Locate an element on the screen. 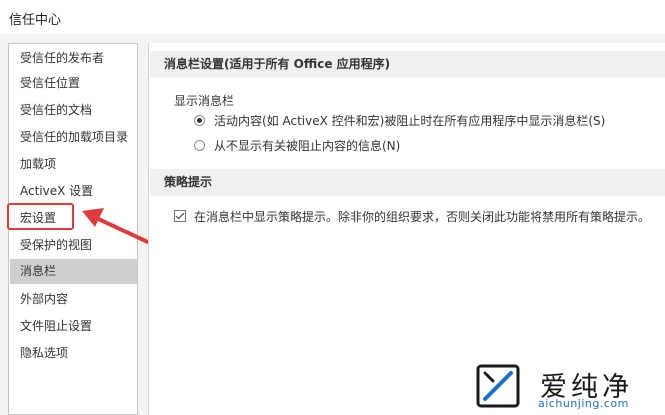 This screenshot has width=665, height=415. sidebar-item-privacy-options: 隐私选项 is located at coordinates (73, 353).